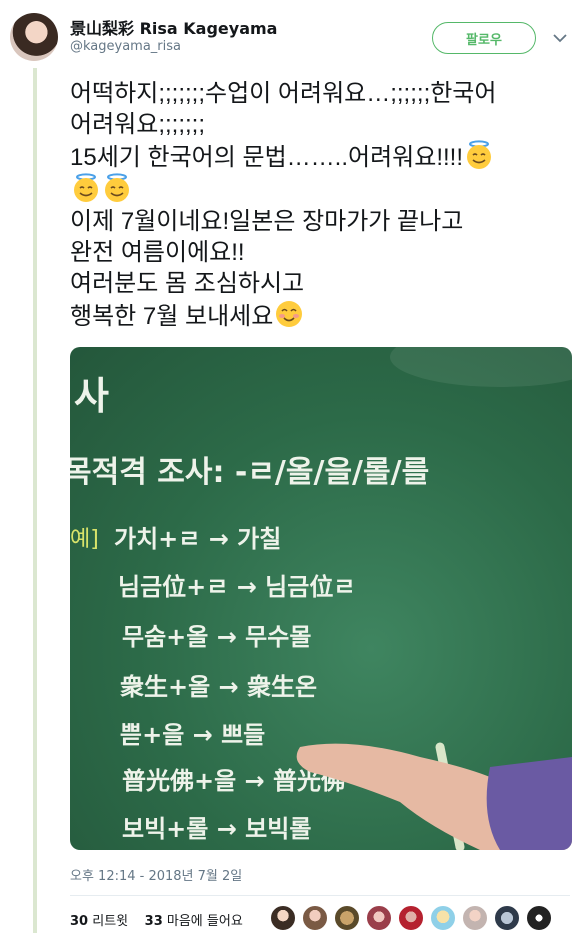 This screenshot has height=933, width=588. Describe the element at coordinates (34, 37) in the screenshot. I see `avatar` at that location.